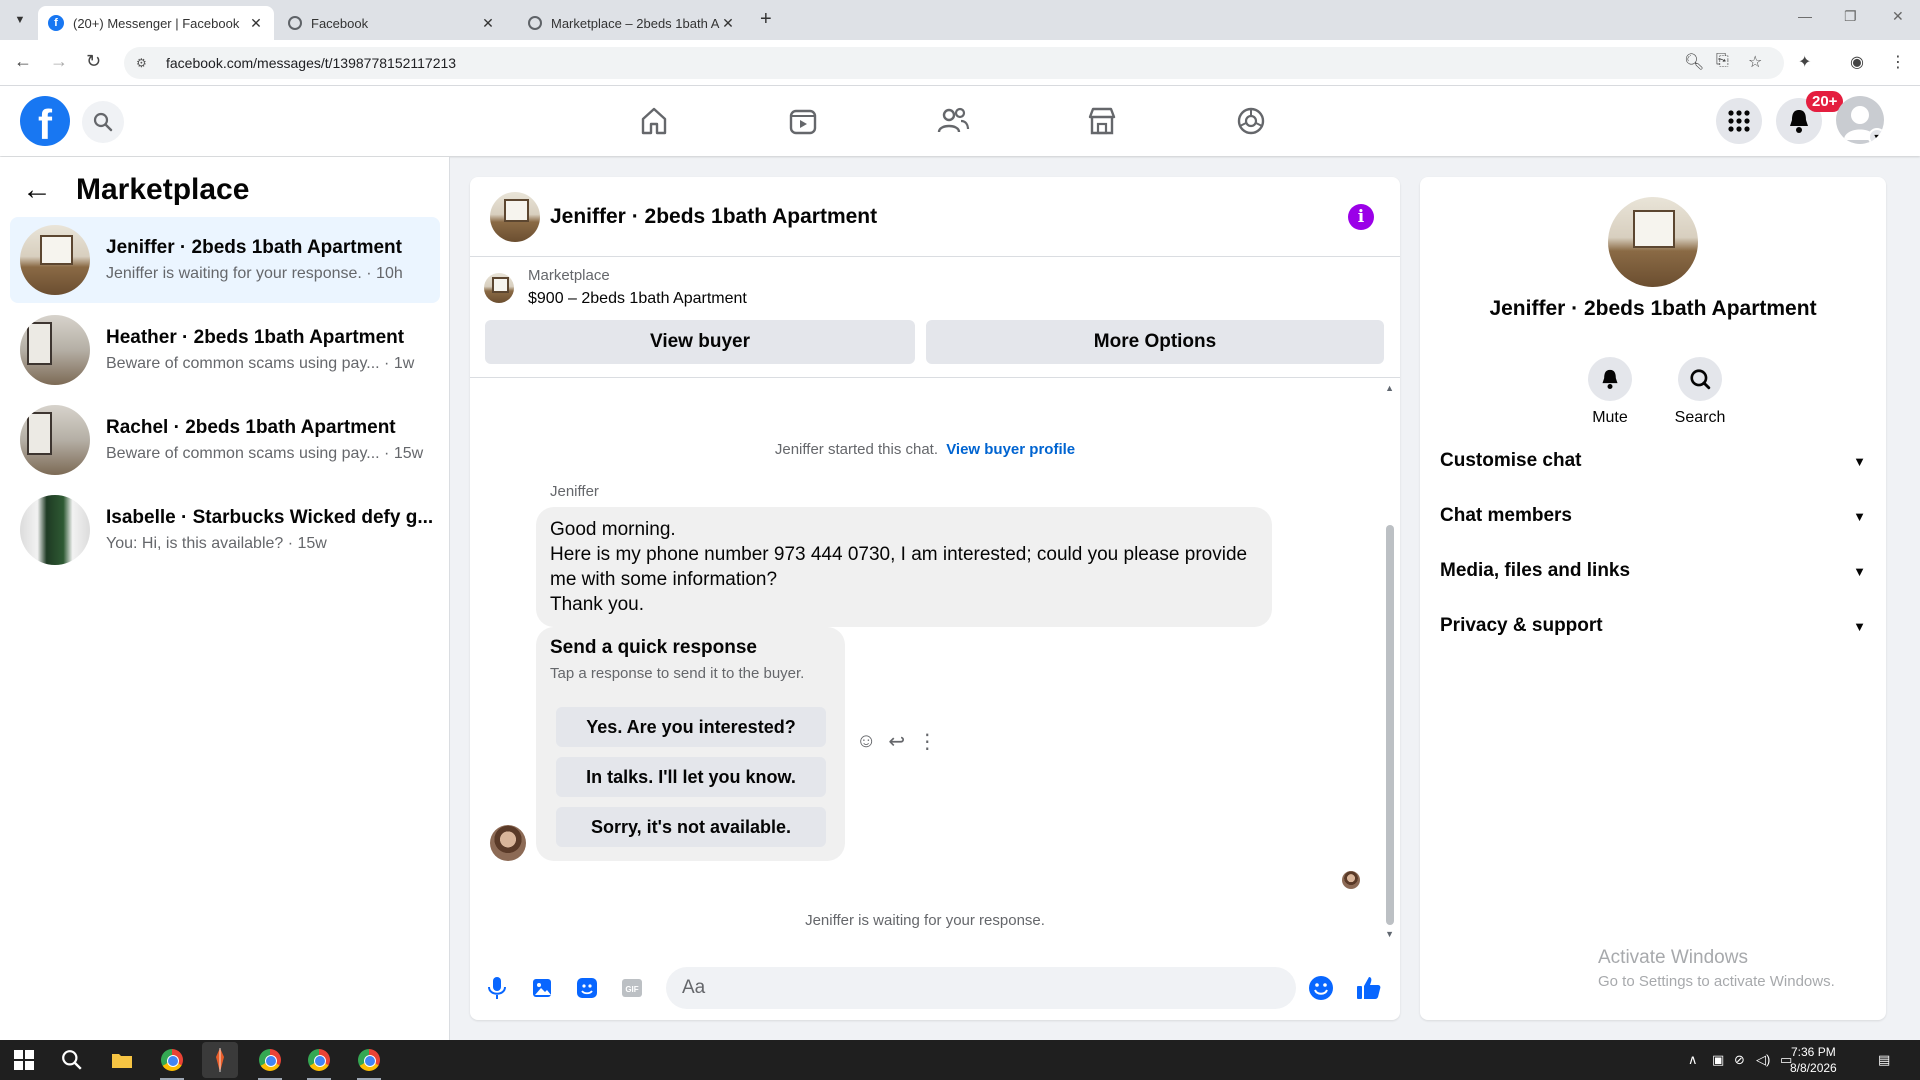 The width and height of the screenshot is (1920, 1080). What do you see at coordinates (1361, 217) in the screenshot?
I see `info-icon: i` at bounding box center [1361, 217].